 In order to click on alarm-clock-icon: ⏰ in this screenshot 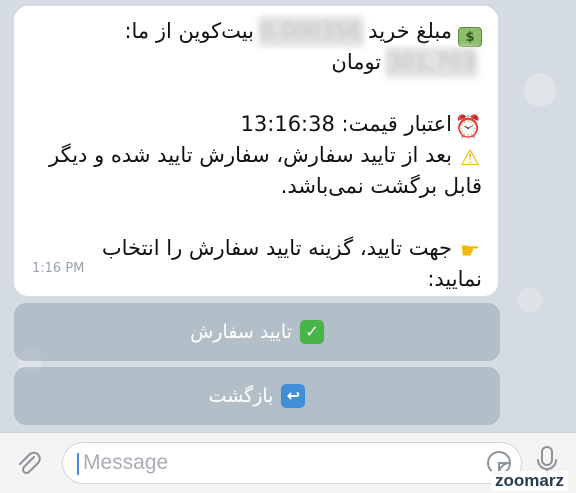, I will do `click(468, 127)`.